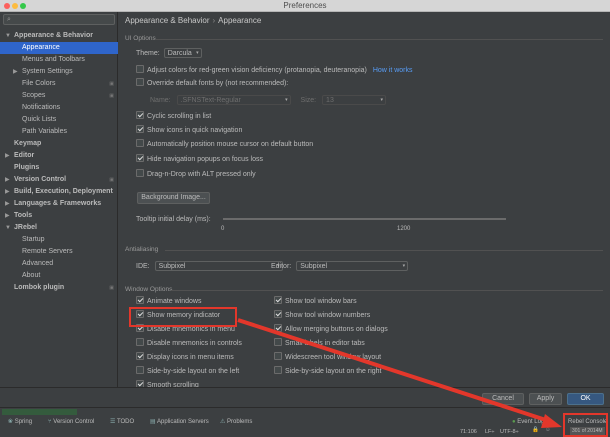 The image size is (610, 437). I want to click on annotation-arrow, so click(399, 373).